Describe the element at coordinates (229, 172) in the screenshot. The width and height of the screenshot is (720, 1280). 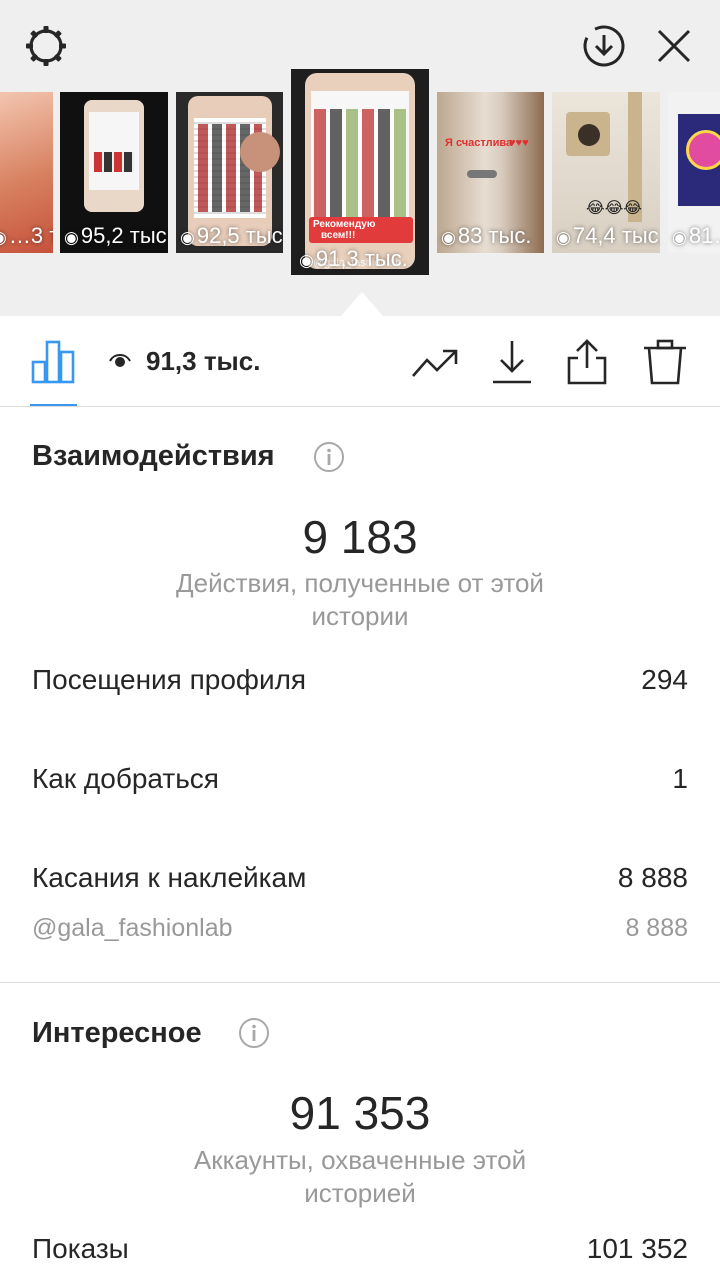
I see `story-thumbnail: ◉92,5 тыс.` at that location.